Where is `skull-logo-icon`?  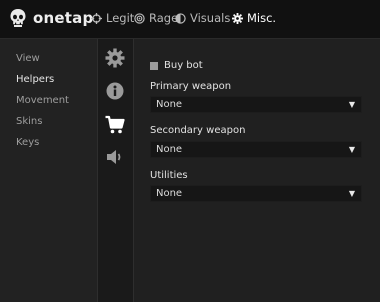
skull-logo-icon is located at coordinates (18, 18).